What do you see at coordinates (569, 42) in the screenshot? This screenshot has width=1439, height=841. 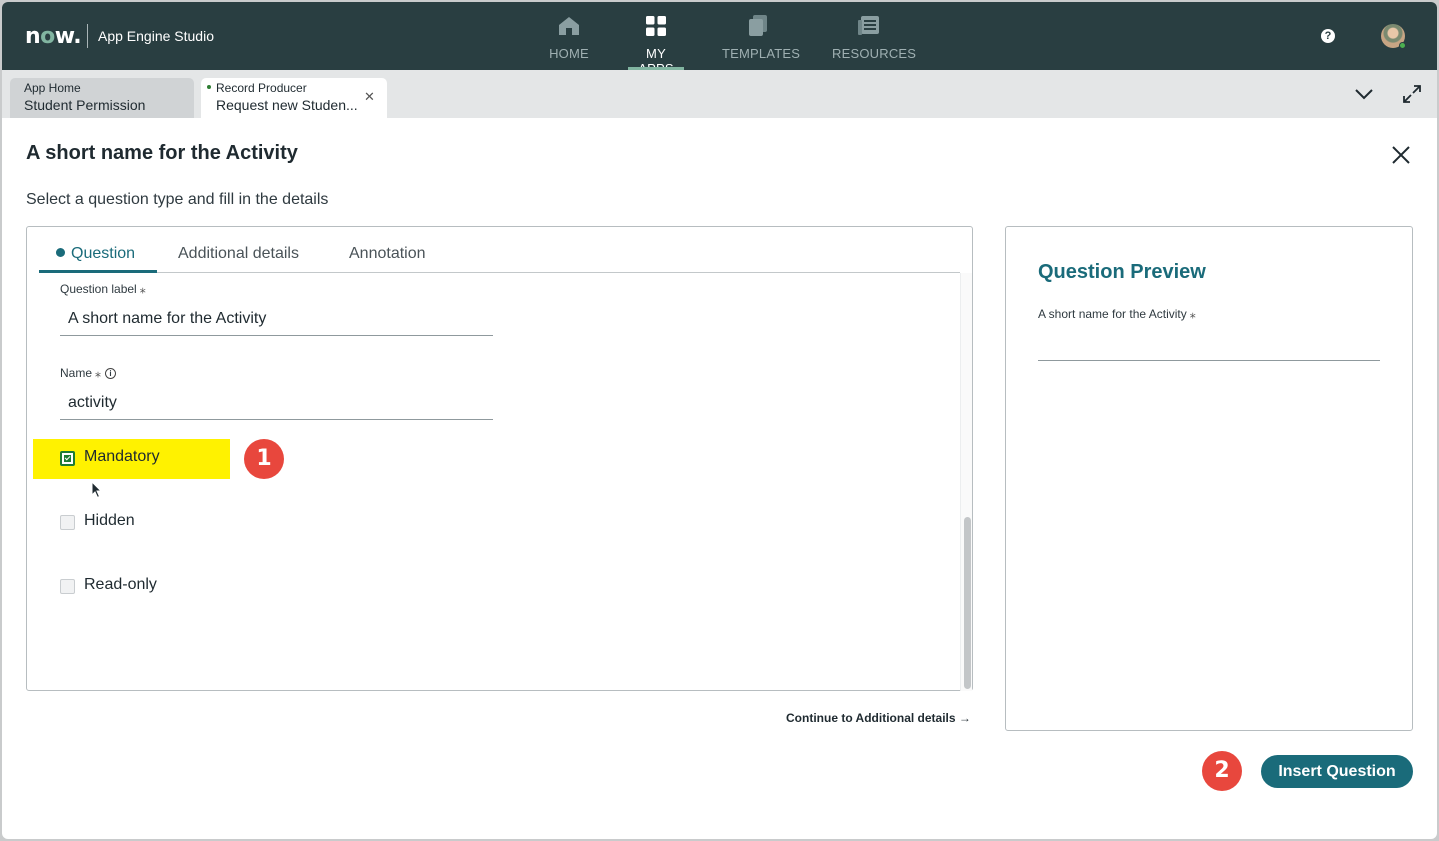 I see `nav-home: HOME` at bounding box center [569, 42].